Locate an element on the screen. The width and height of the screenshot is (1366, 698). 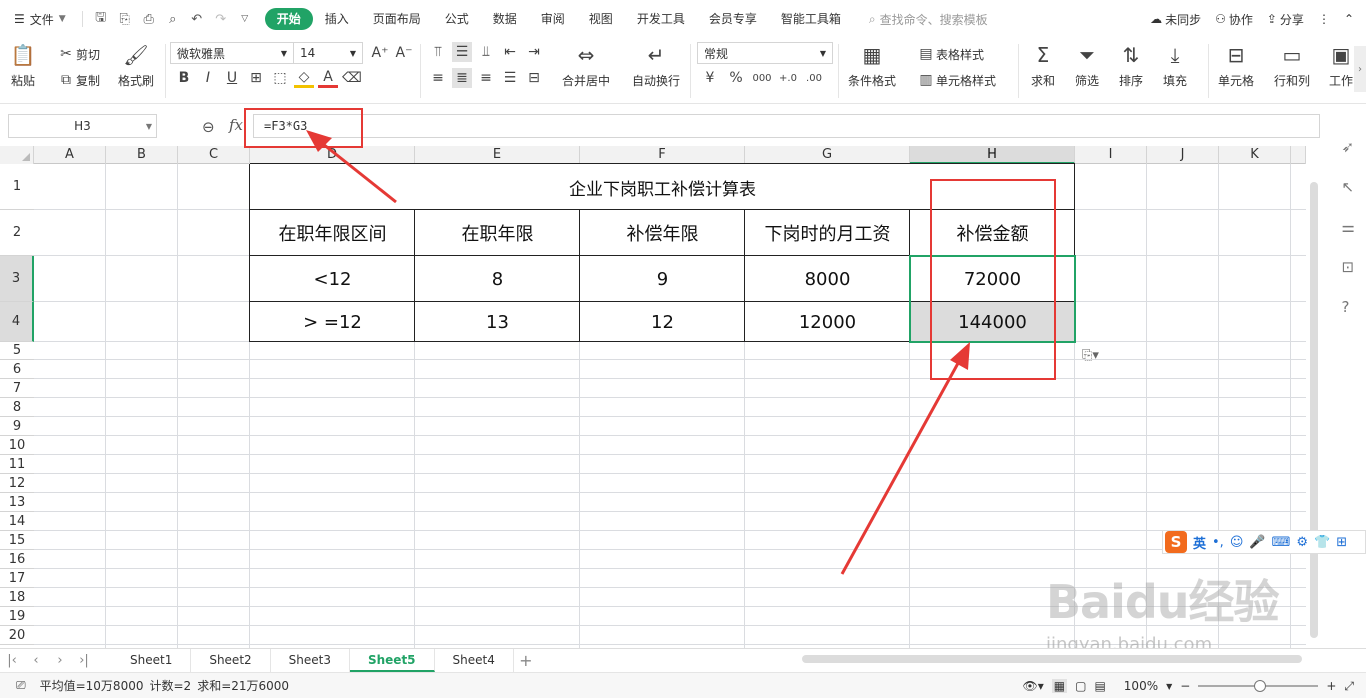
fill-style-icon: ⬚ is located at coordinates (280, 78).